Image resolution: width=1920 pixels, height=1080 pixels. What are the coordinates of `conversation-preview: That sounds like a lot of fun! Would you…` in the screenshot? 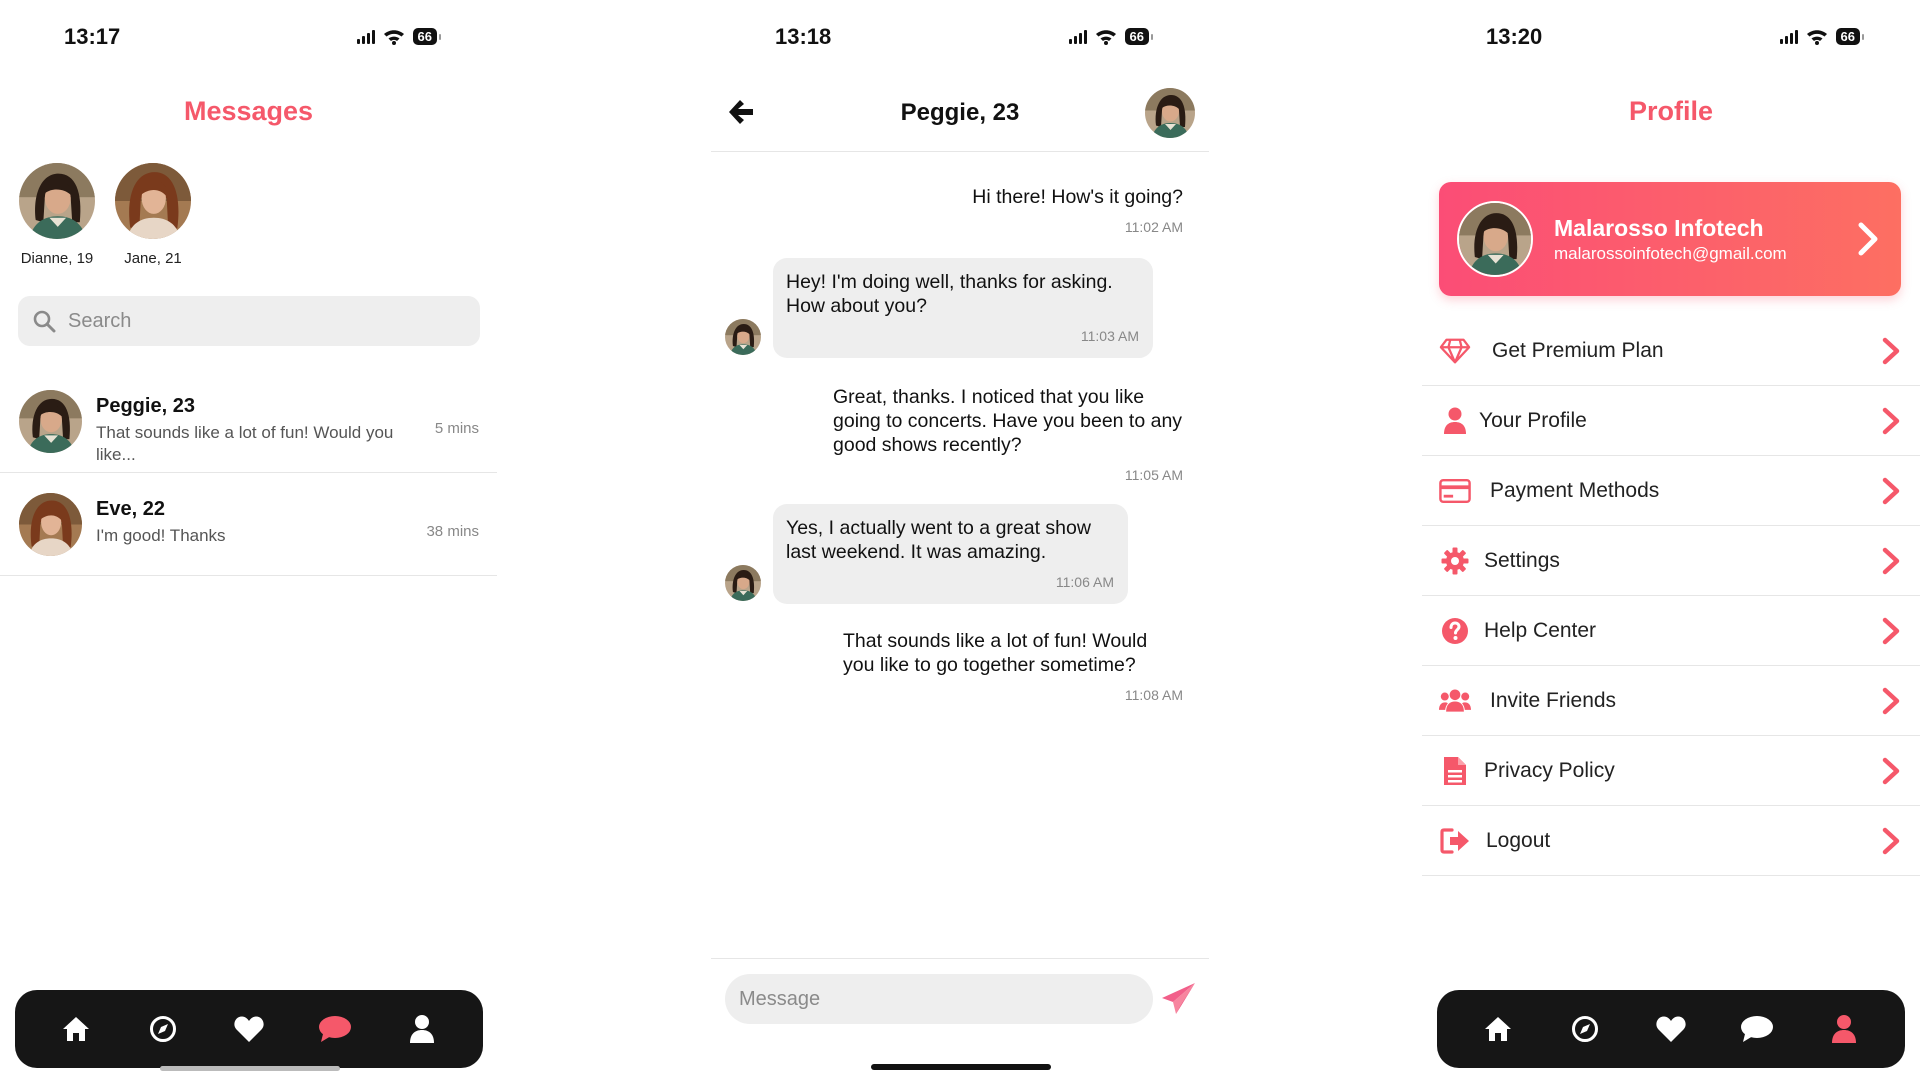 It's located at (245, 443).